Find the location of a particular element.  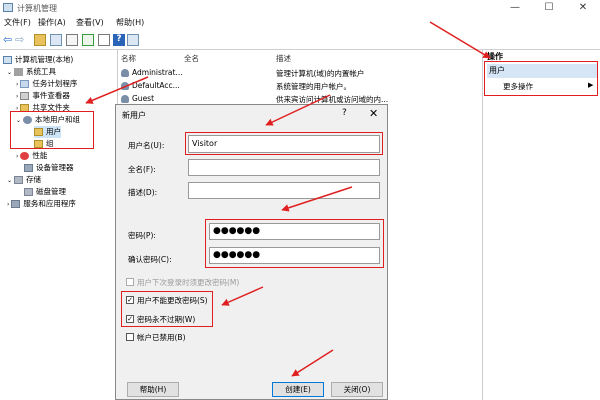

arrow-to-local-users is located at coordinates (117, 90).